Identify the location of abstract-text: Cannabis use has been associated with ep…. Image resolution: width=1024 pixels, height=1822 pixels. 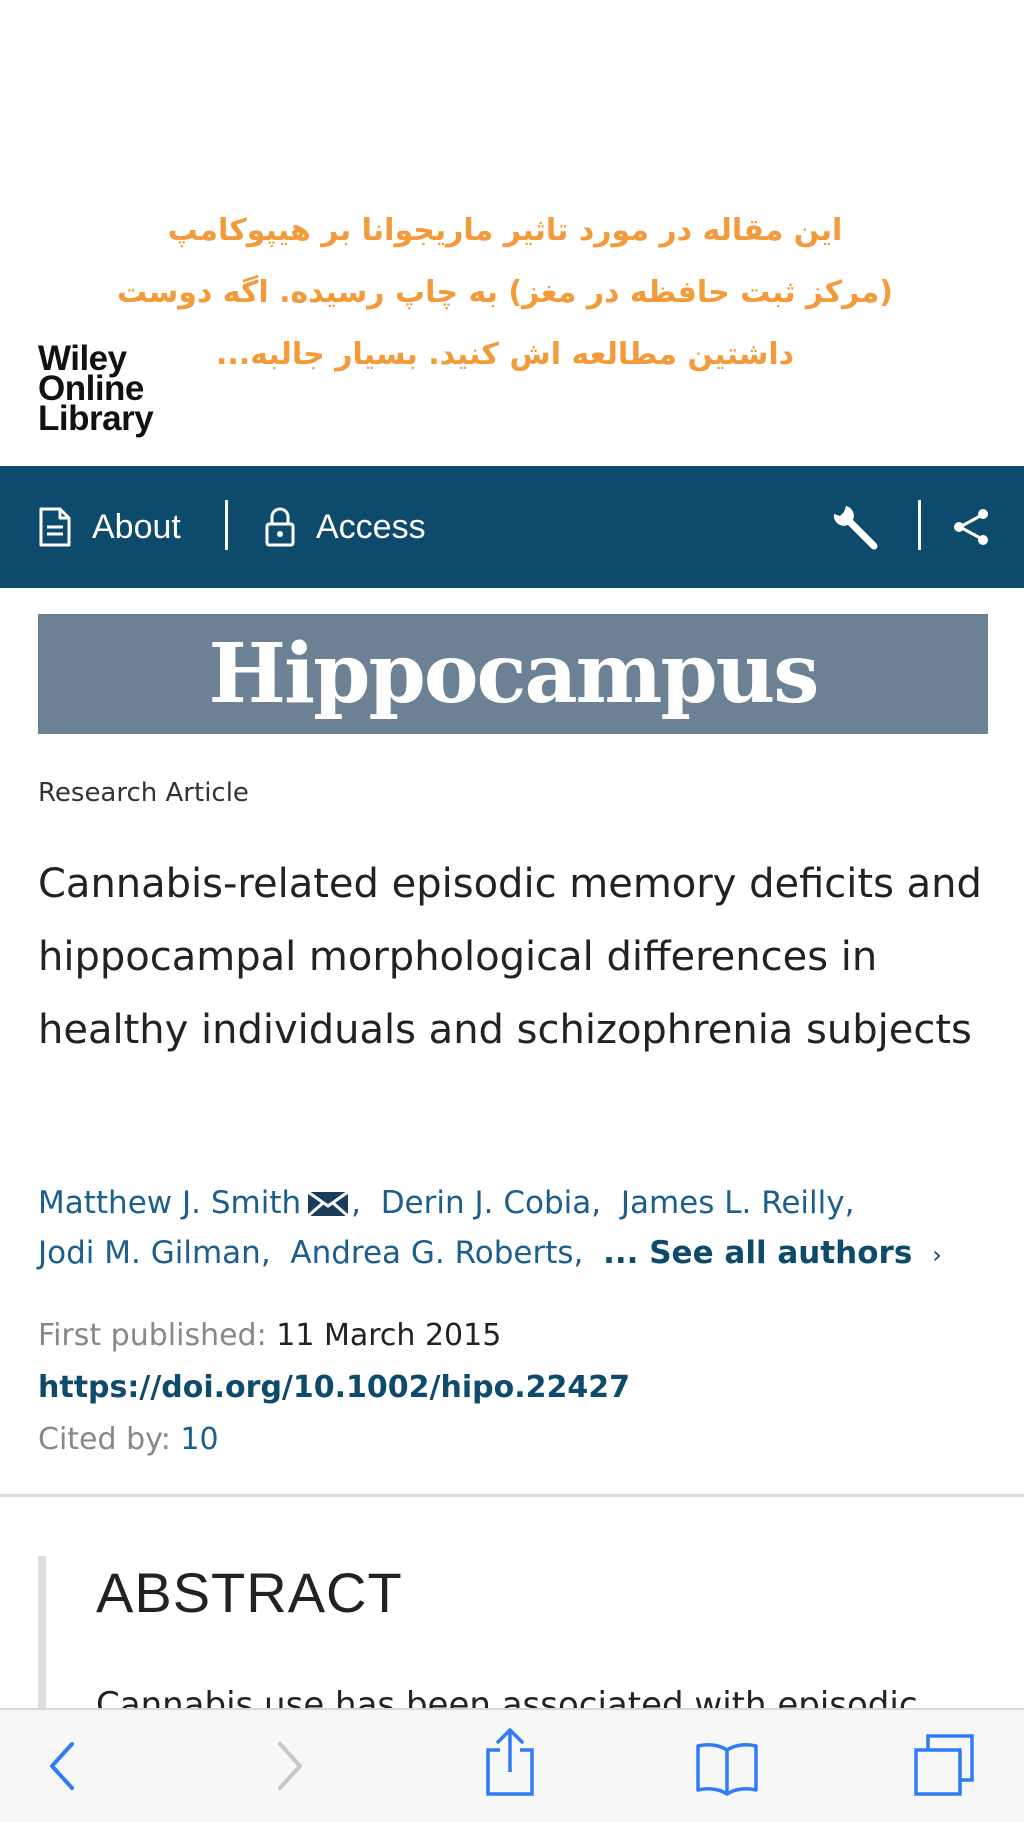
(546, 1696).